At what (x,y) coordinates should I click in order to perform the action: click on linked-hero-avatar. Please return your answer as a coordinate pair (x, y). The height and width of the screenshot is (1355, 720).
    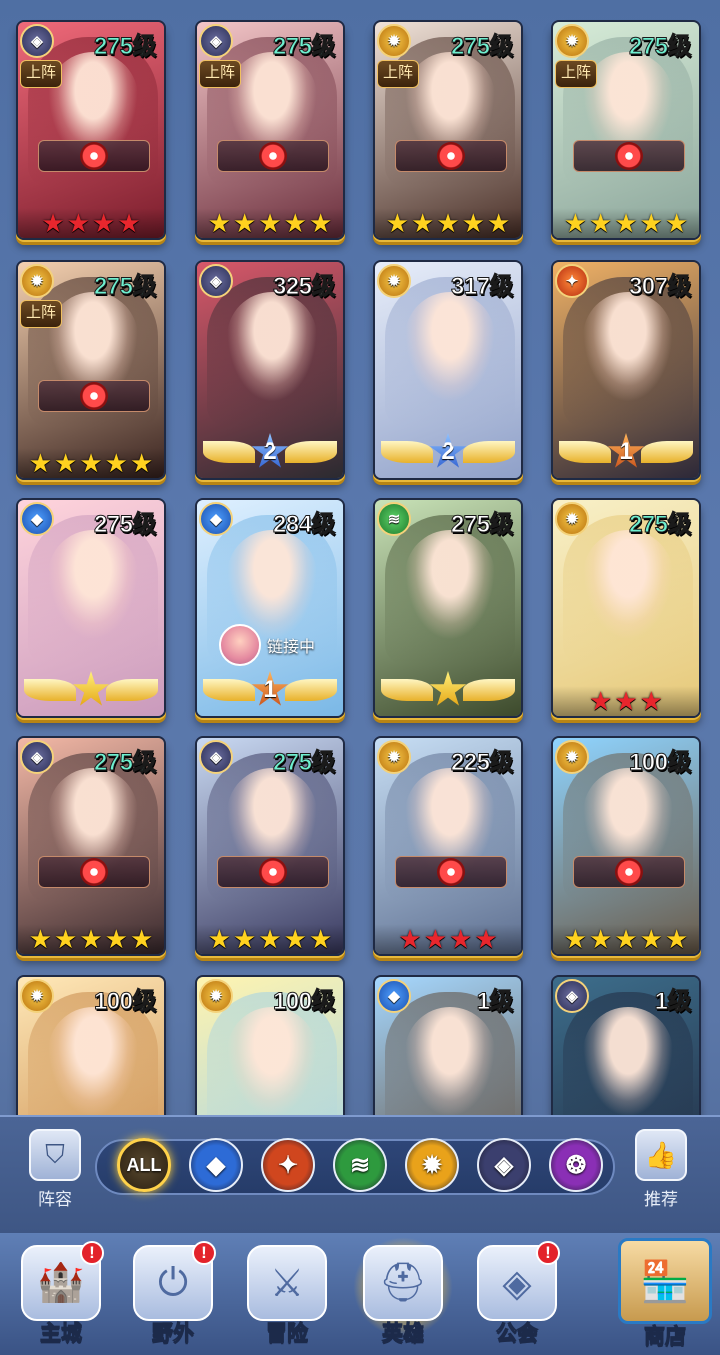
    Looking at the image, I should click on (240, 645).